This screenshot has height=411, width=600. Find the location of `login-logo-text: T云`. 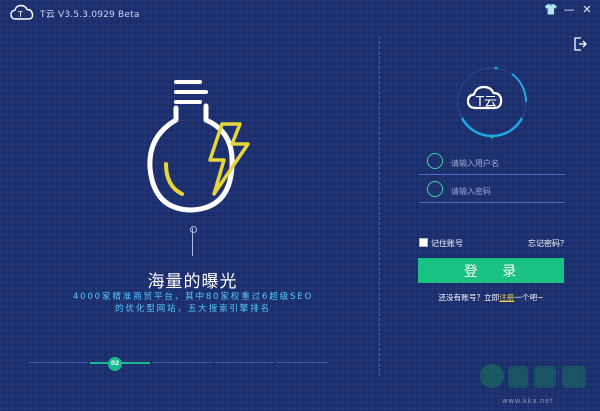

login-logo-text: T云 is located at coordinates (486, 102).